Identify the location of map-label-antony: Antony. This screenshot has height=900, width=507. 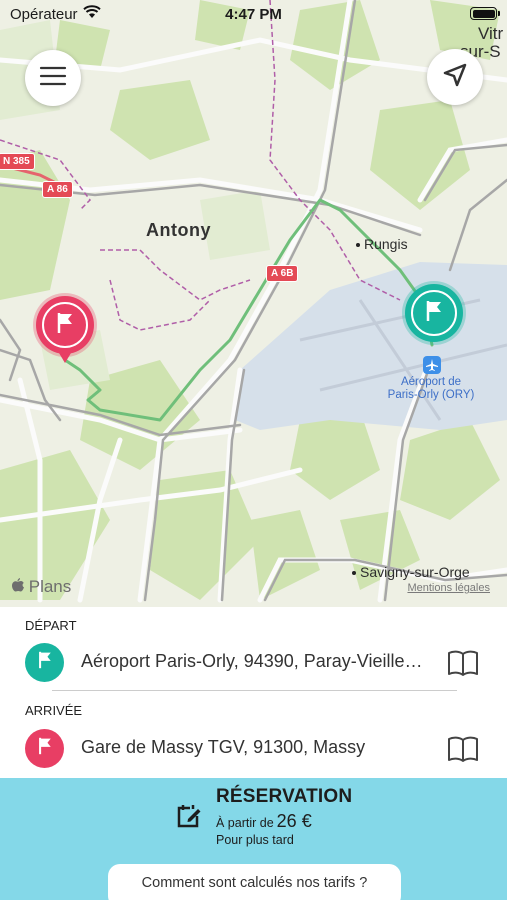
(178, 230).